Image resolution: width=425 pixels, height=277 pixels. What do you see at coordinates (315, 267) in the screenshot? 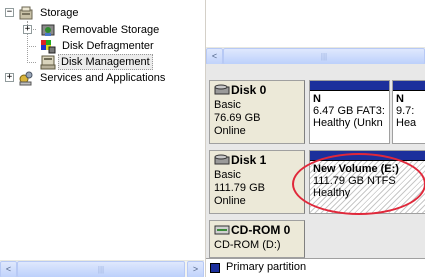
I see `legend: Primary partition` at bounding box center [315, 267].